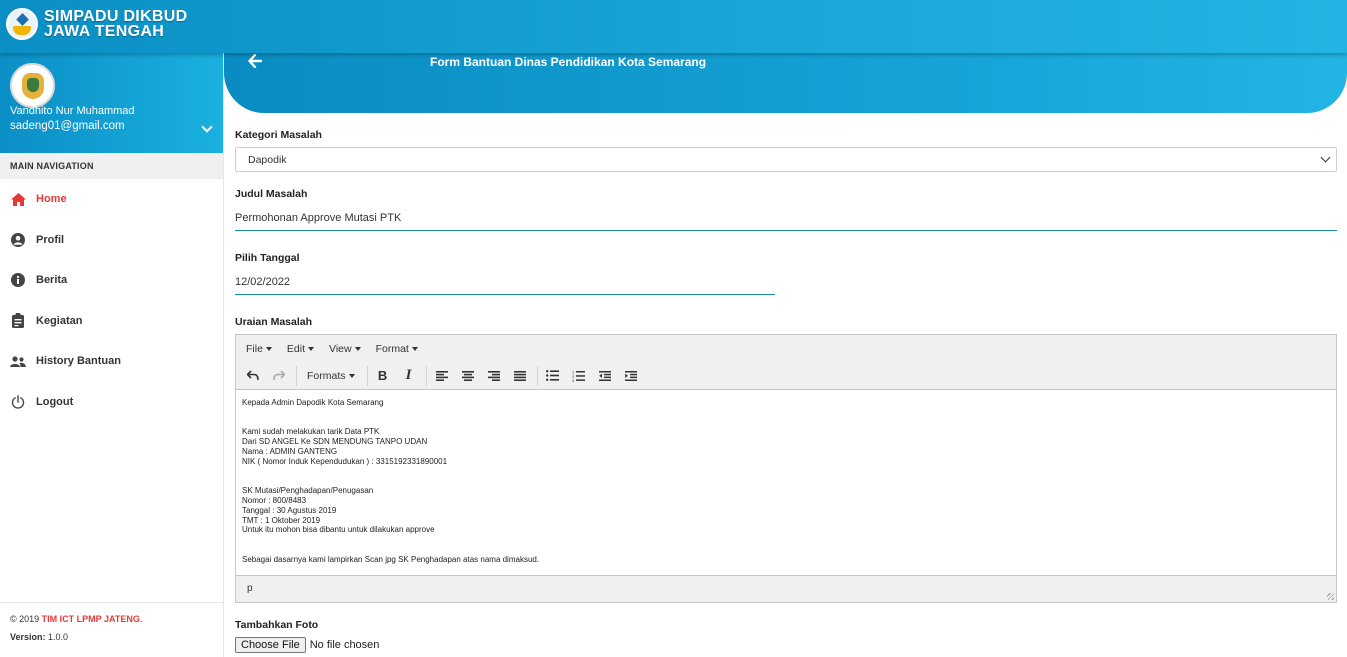  What do you see at coordinates (104, 31) in the screenshot?
I see `brand-line-2: JAWA TENGAH` at bounding box center [104, 31].